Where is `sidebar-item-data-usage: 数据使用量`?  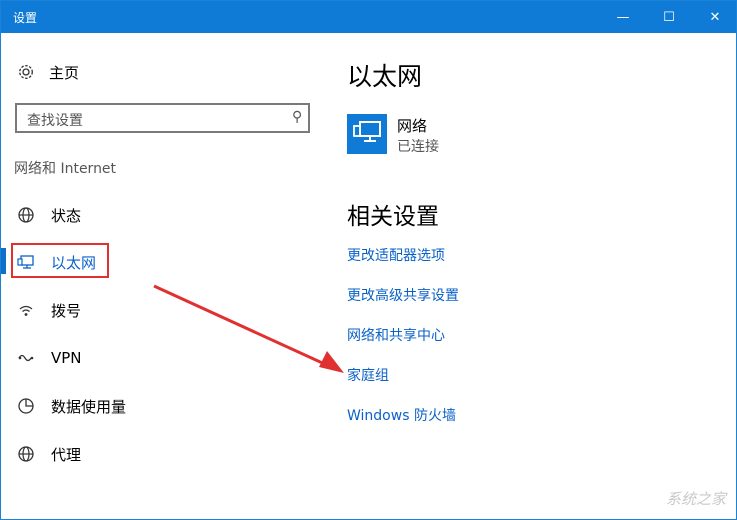 sidebar-item-data-usage: 数据使用量 is located at coordinates (71, 406).